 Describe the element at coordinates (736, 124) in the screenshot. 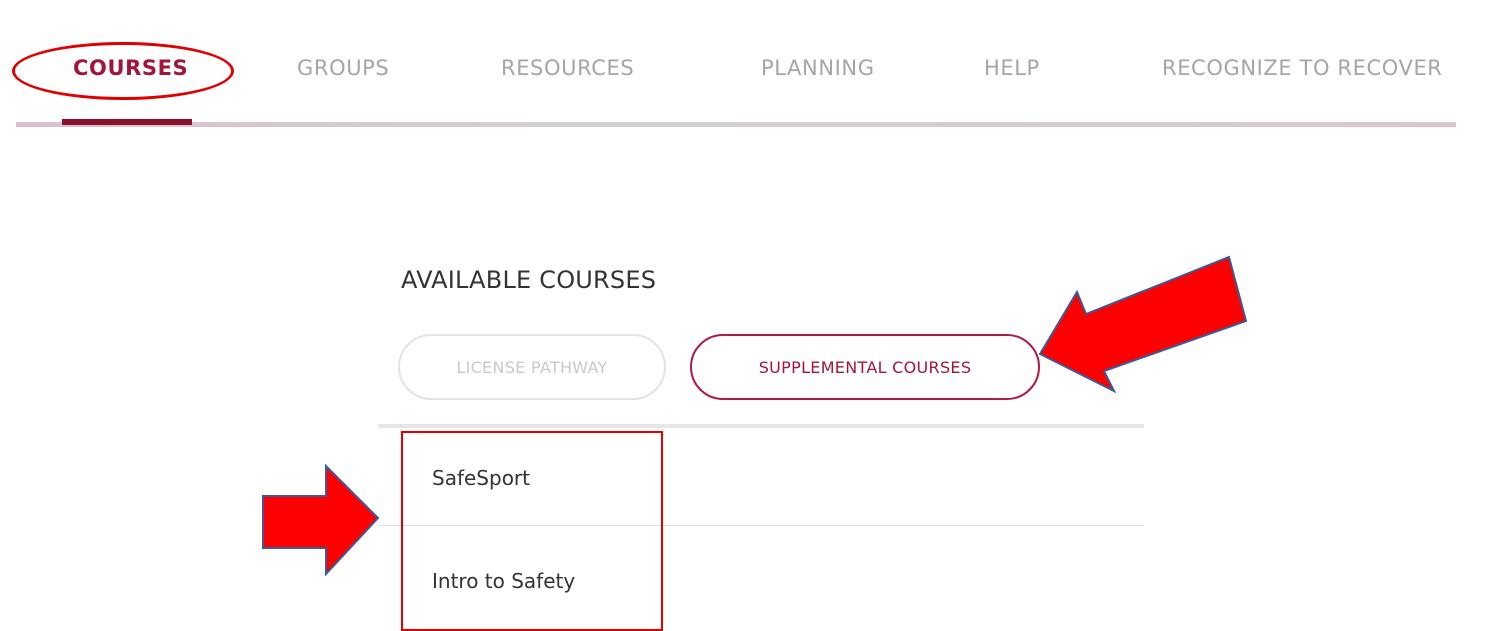

I see `nav-divider` at that location.